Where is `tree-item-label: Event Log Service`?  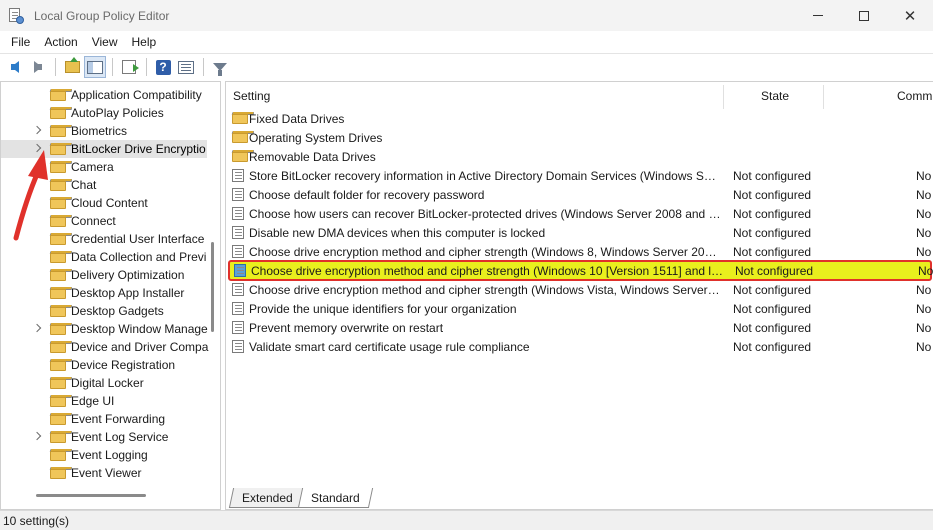
tree-item-label: Event Log Service is located at coordinates (120, 437).